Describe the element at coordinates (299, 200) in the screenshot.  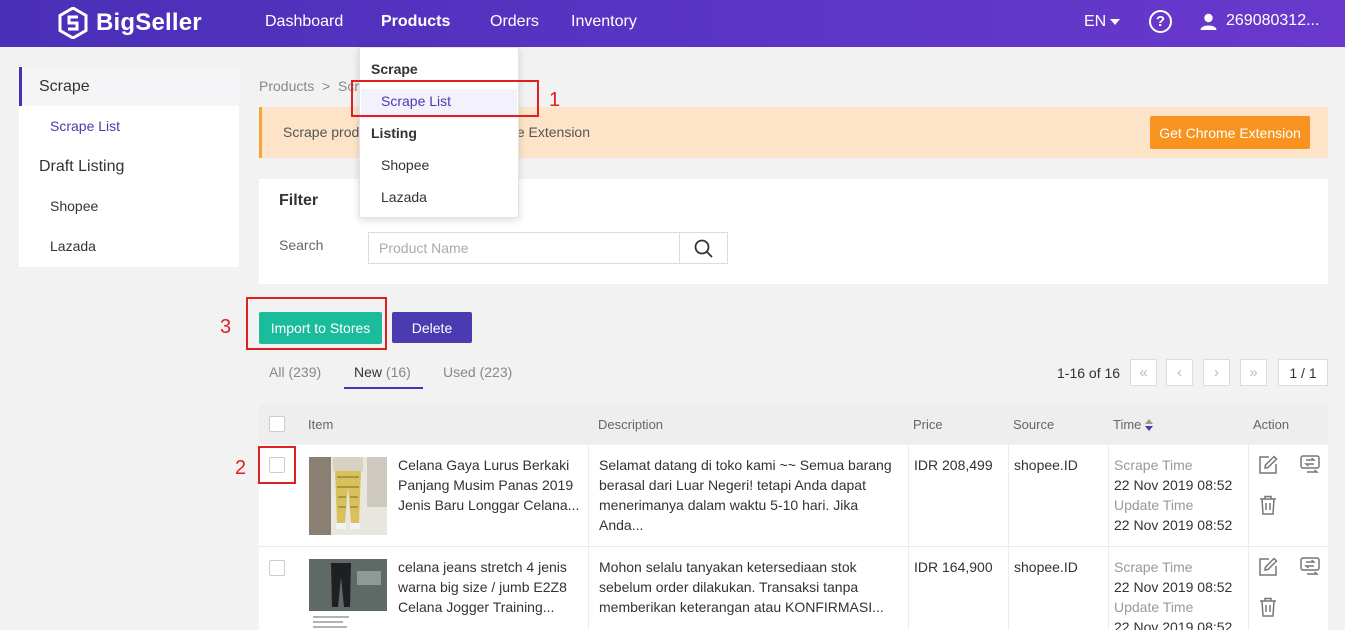
I see `filter-title: Filter` at that location.